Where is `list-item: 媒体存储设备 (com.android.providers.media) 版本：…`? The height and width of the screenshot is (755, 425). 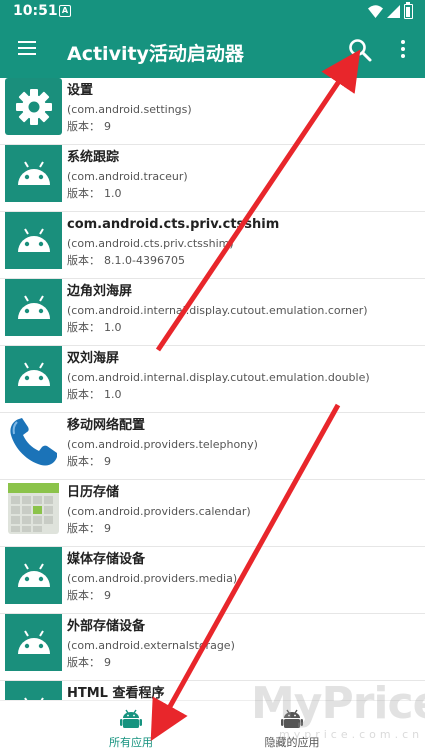 list-item: 媒体存储设备 (com.android.providers.media) 版本：… is located at coordinates (212, 580).